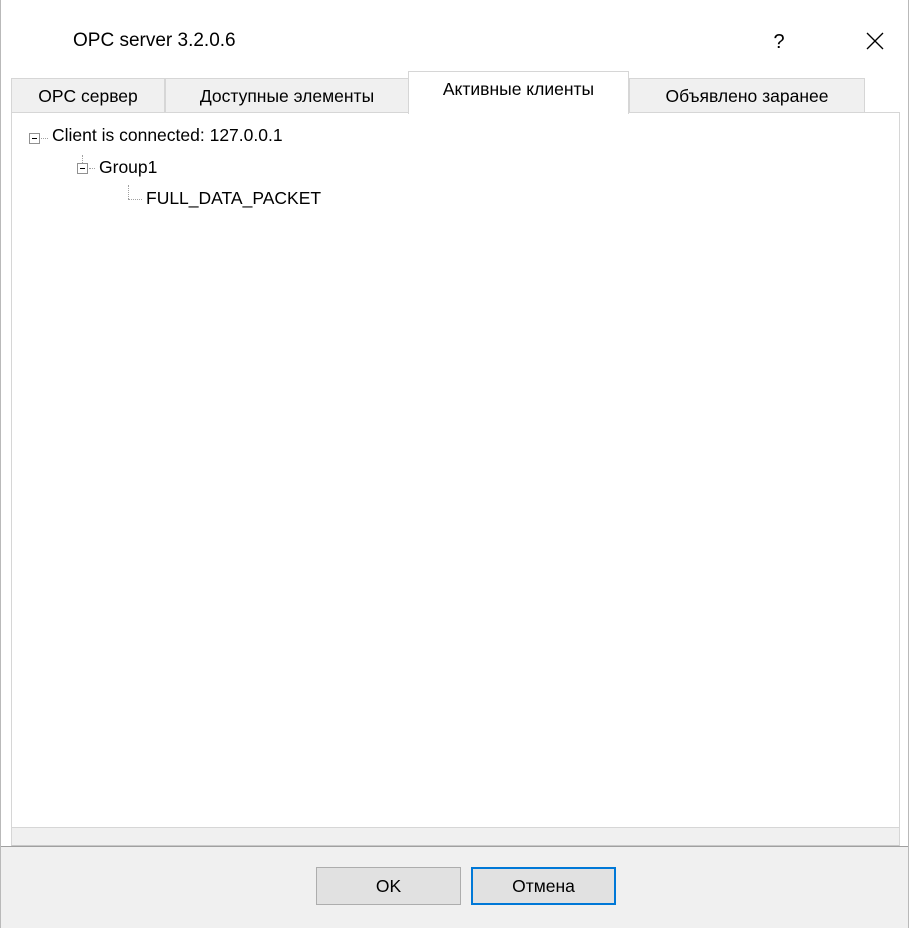 Image resolution: width=909 pixels, height=928 pixels. I want to click on tab-active-clients: Активные клиенты, so click(518, 92).